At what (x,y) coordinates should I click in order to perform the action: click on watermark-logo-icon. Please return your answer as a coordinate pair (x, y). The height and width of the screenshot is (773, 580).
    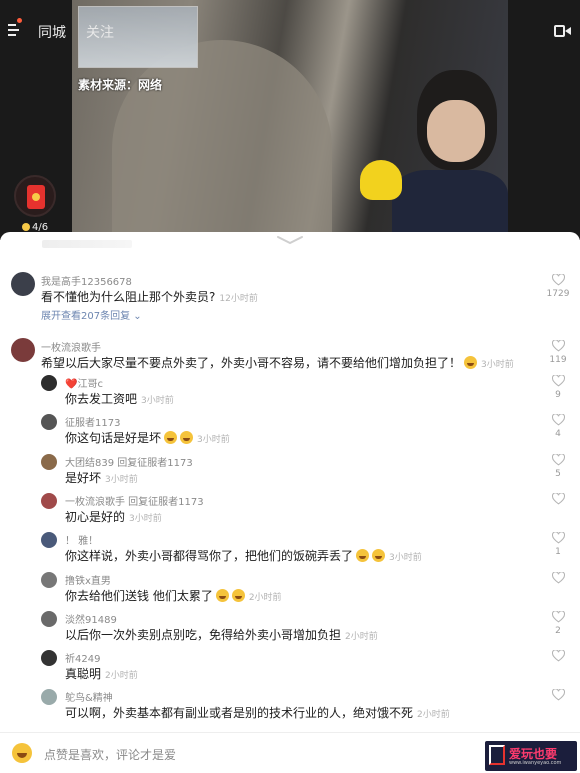
    Looking at the image, I should click on (497, 755).